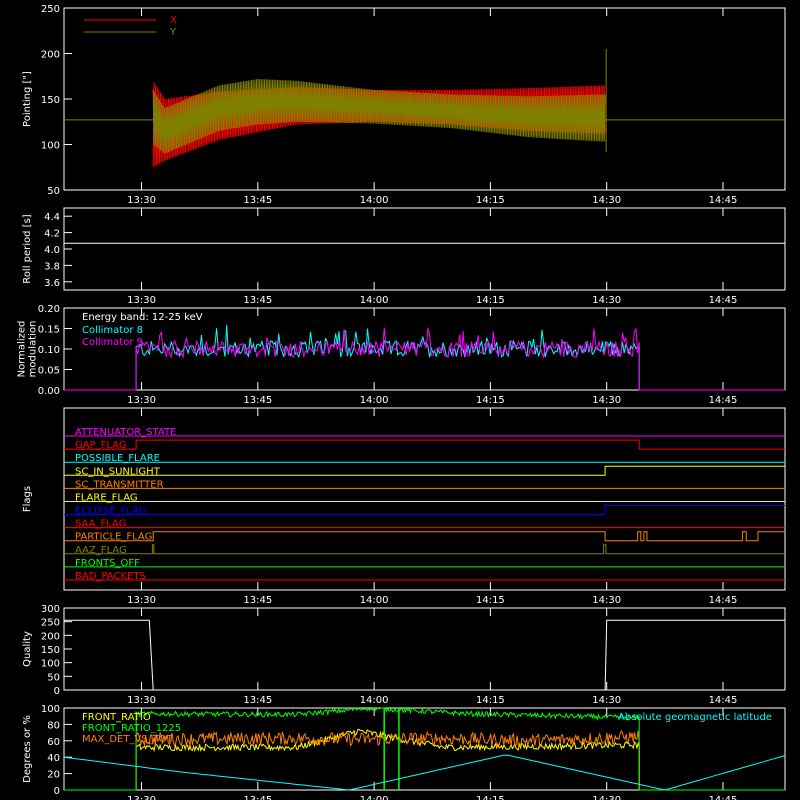  I want to click on x-tick-label-1-5: 14:45, so click(723, 300).